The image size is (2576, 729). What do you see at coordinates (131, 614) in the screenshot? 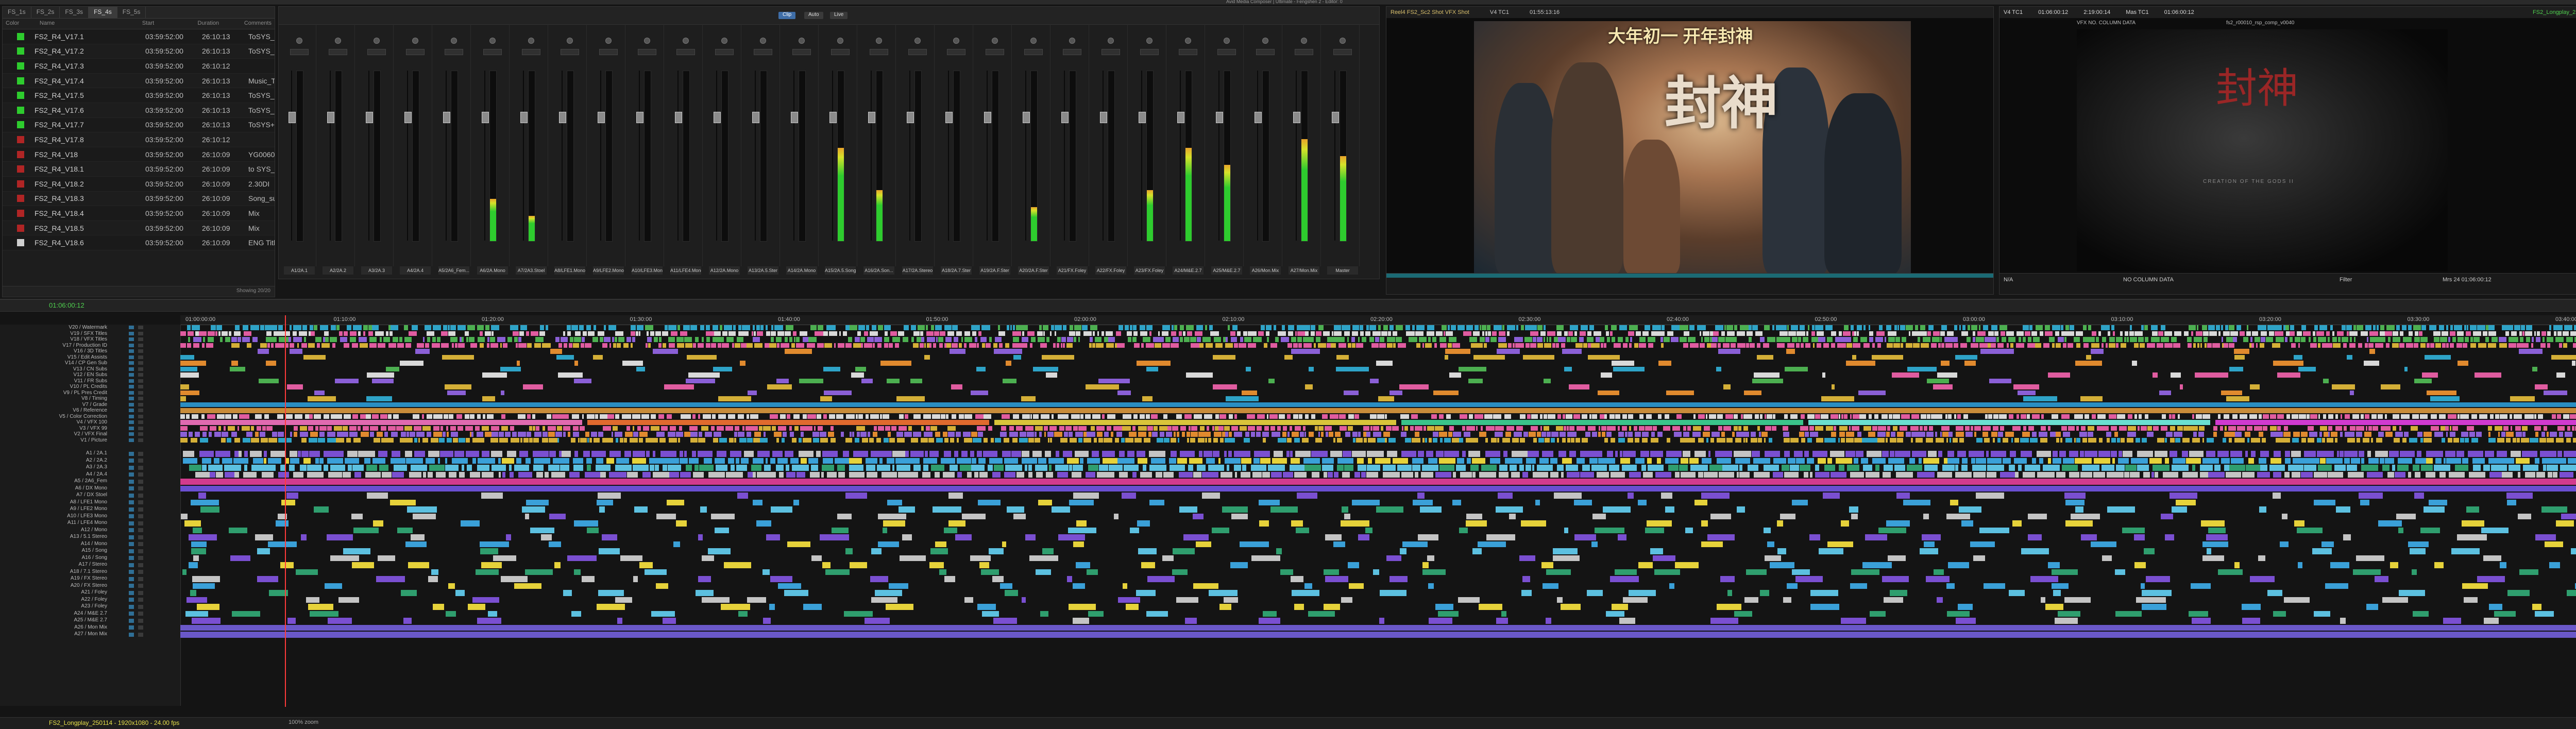
I see `track-monitor-toggle` at bounding box center [131, 614].